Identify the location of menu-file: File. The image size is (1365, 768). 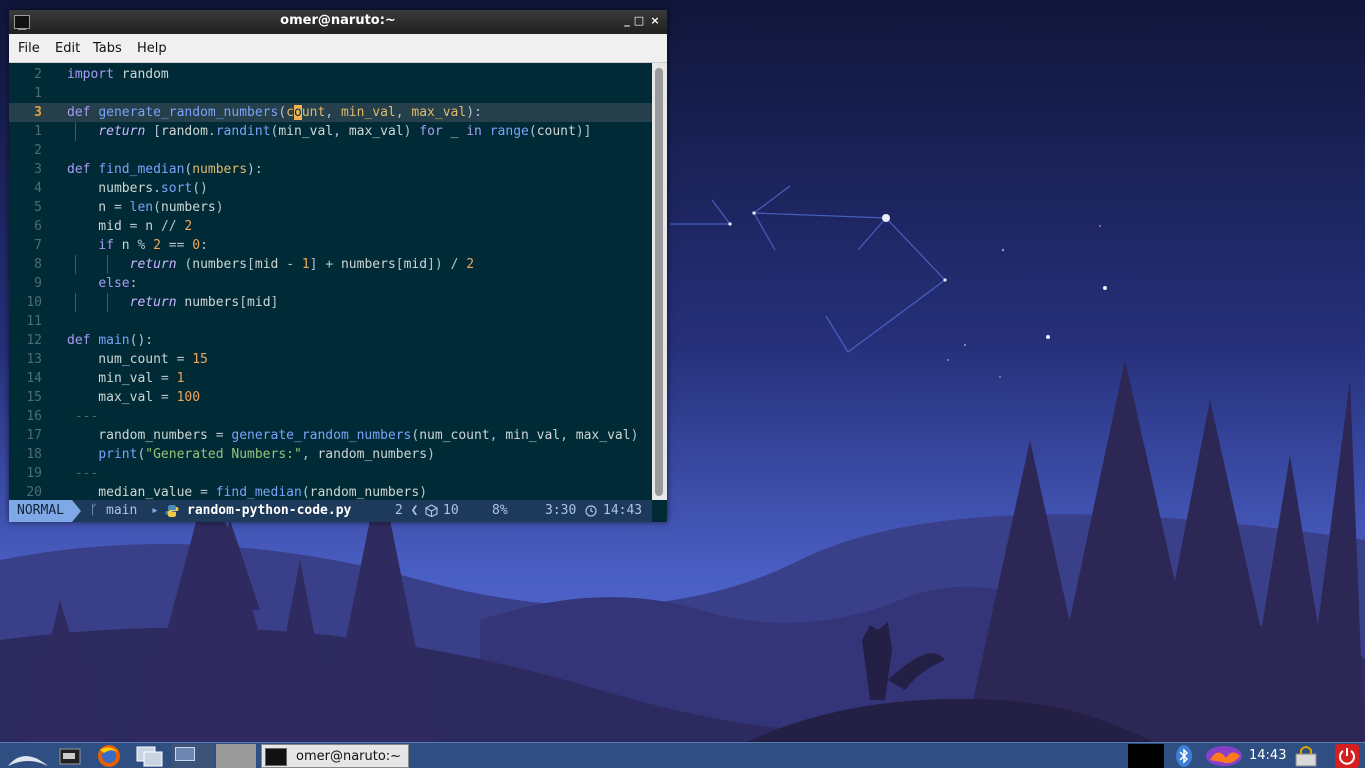
(29, 48).